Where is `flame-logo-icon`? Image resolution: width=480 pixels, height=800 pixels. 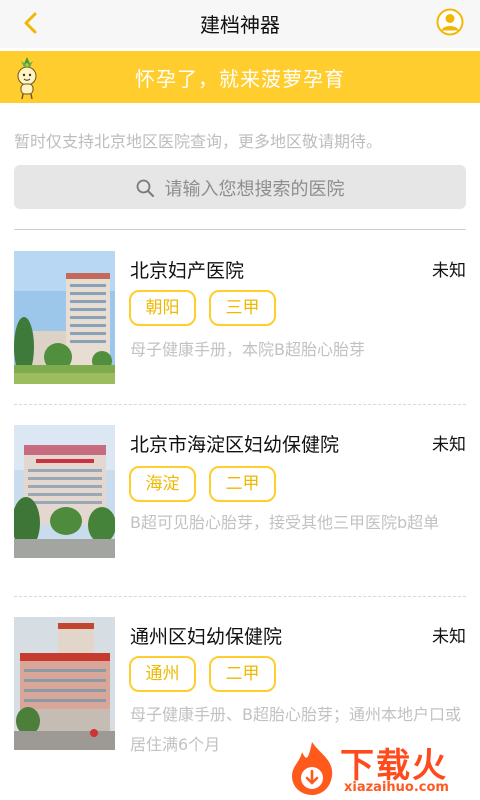
flame-logo-icon is located at coordinates (312, 768).